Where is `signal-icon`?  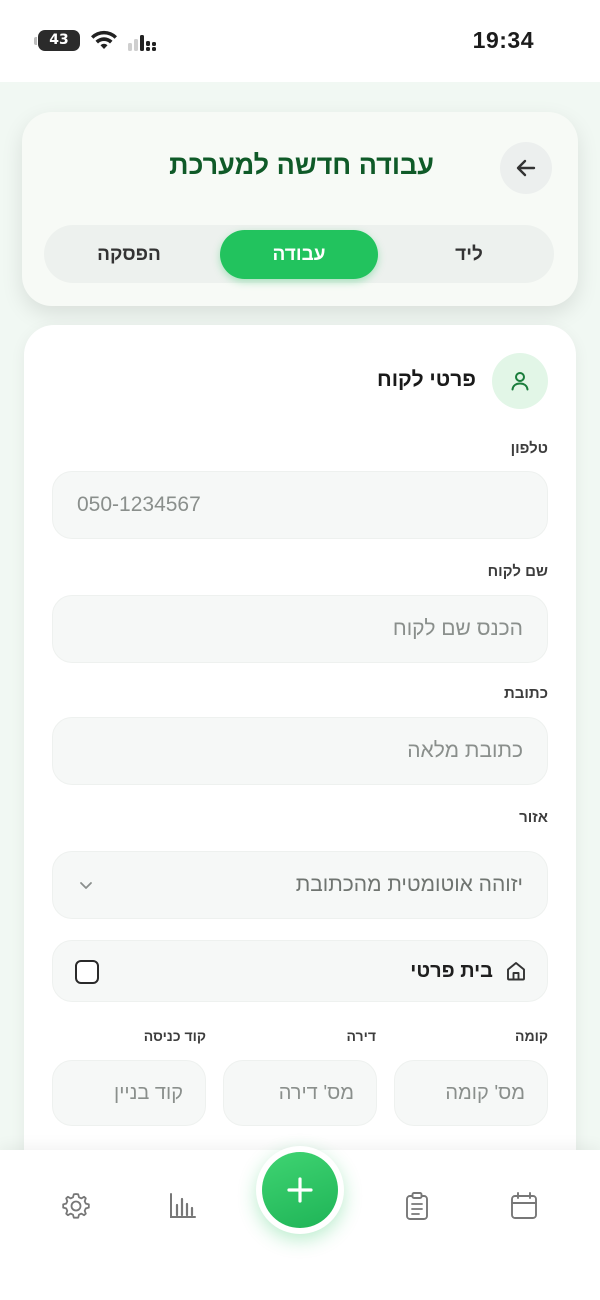
signal-icon is located at coordinates (142, 43).